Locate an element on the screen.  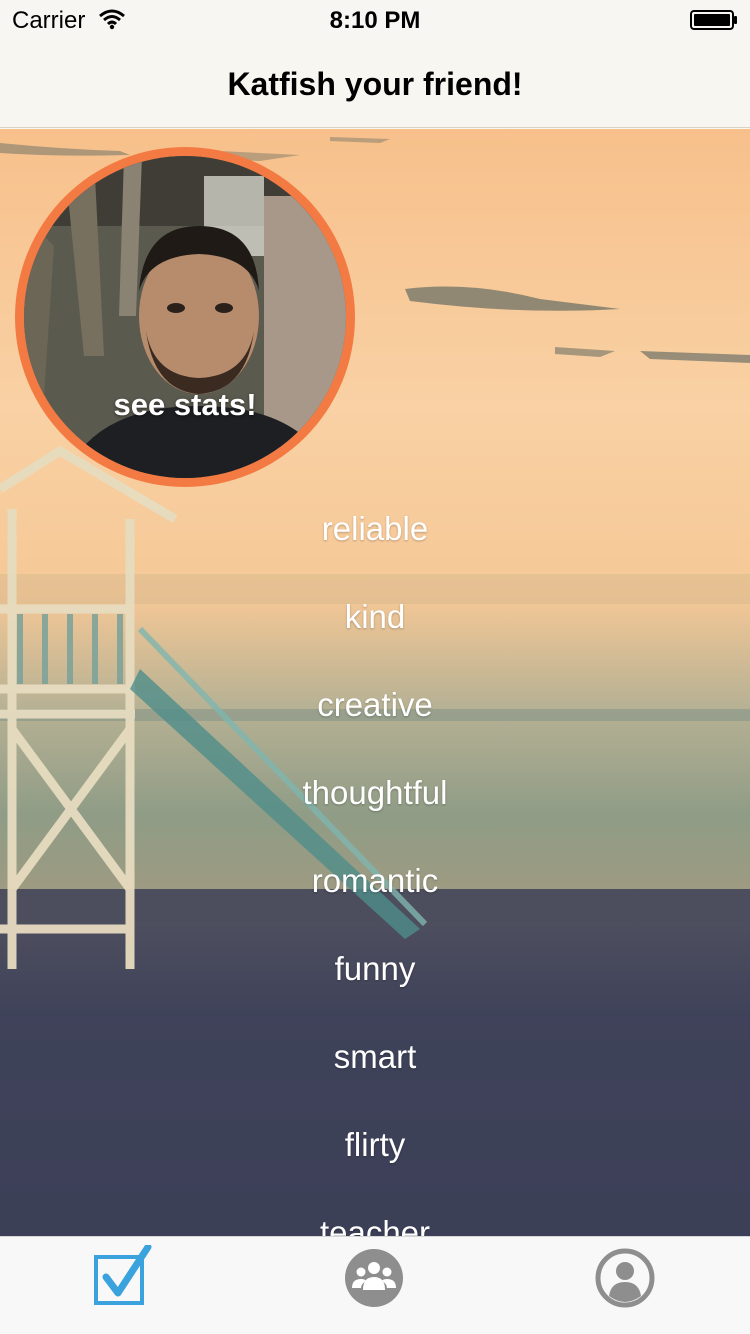
trait-option: reliable is located at coordinates (375, 555).